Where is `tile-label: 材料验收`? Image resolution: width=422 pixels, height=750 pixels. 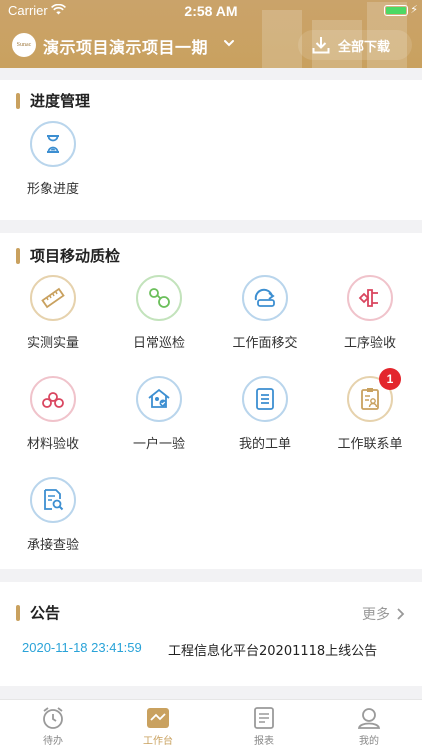 tile-label: 材料验收 is located at coordinates (52, 444).